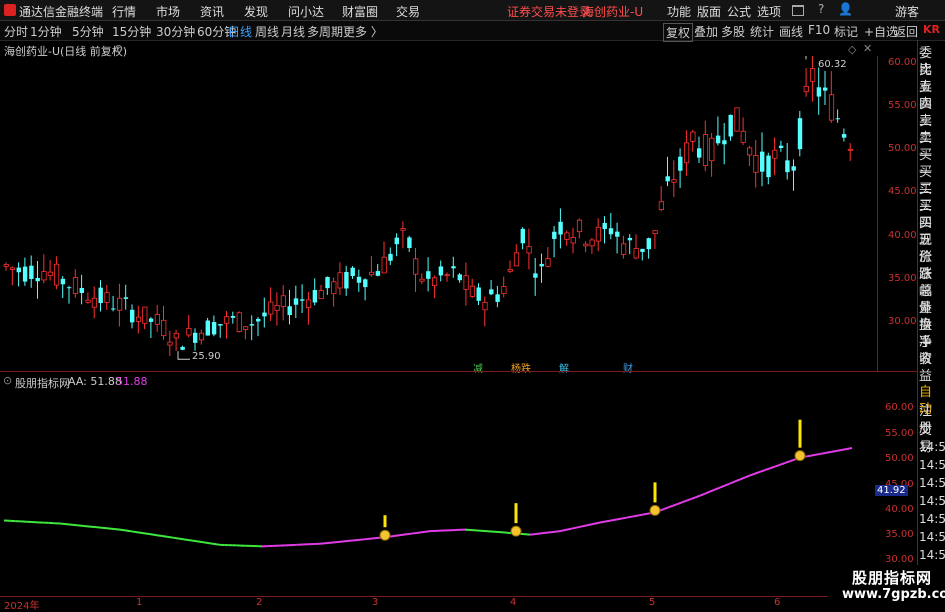  Describe the element at coordinates (798, 10) in the screenshot. I see `window-icon` at that location.